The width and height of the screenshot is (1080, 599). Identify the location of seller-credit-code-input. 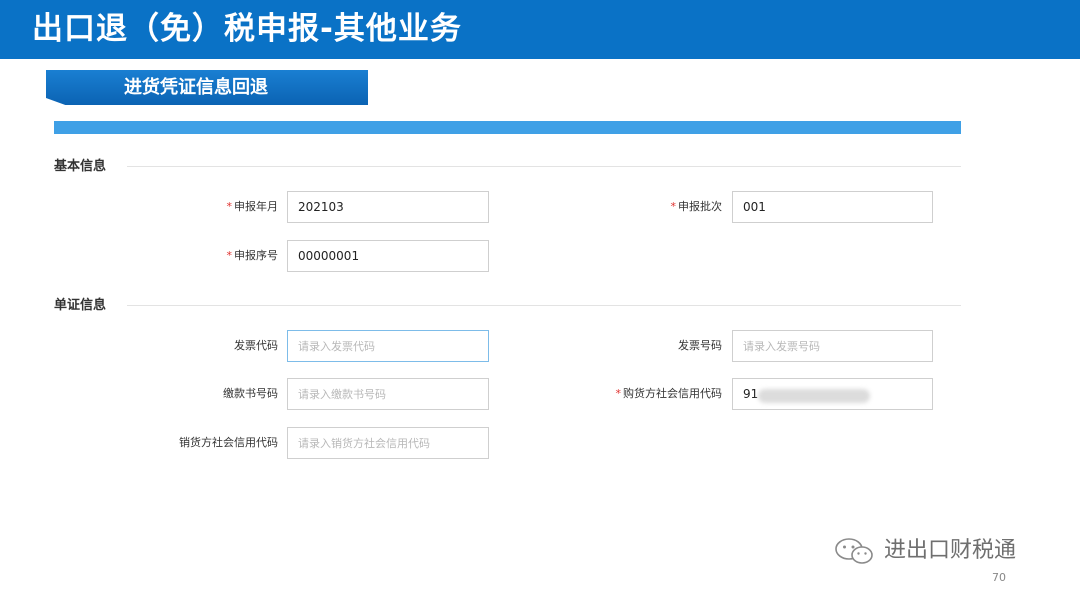
(388, 443).